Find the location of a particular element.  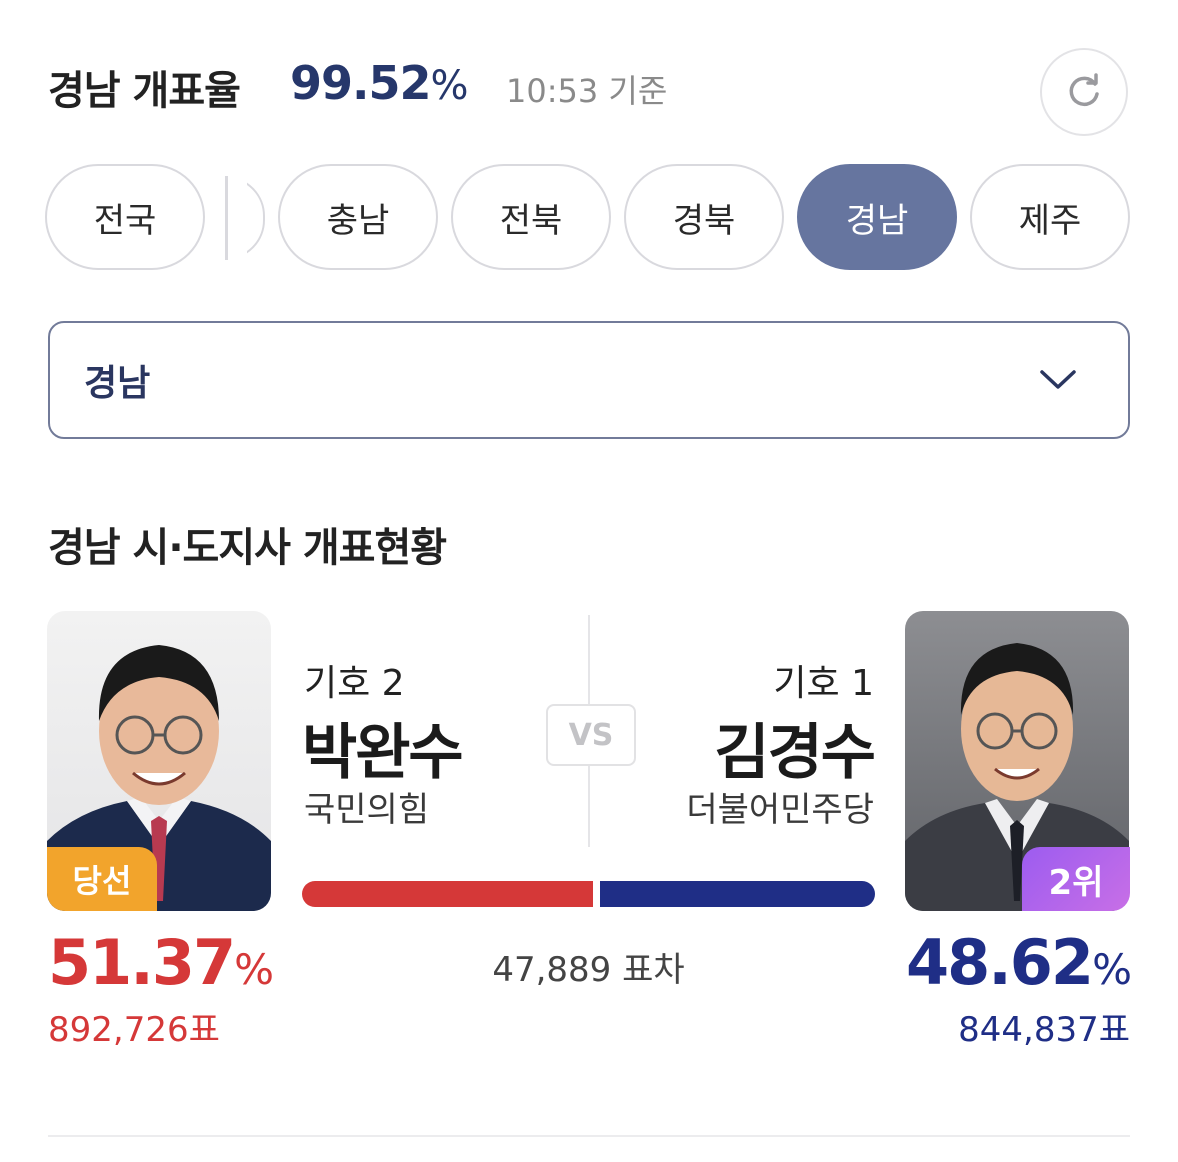

count-rate: 99.52% is located at coordinates (379, 83).